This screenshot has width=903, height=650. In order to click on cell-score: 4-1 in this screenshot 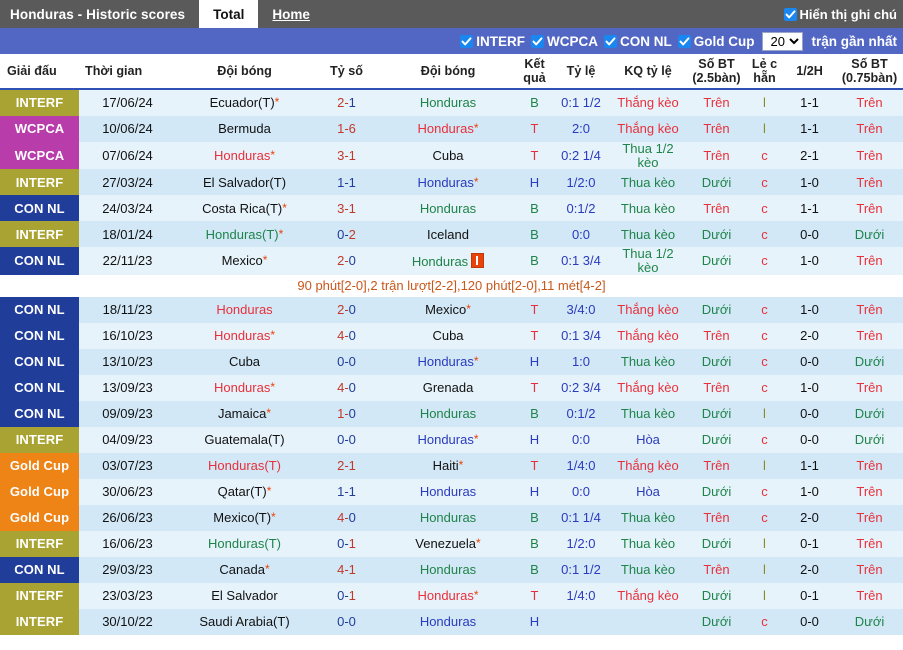, I will do `click(346, 569)`.